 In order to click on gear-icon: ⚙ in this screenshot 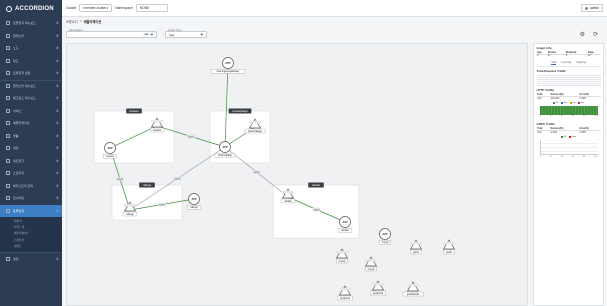, I will do `click(582, 35)`.